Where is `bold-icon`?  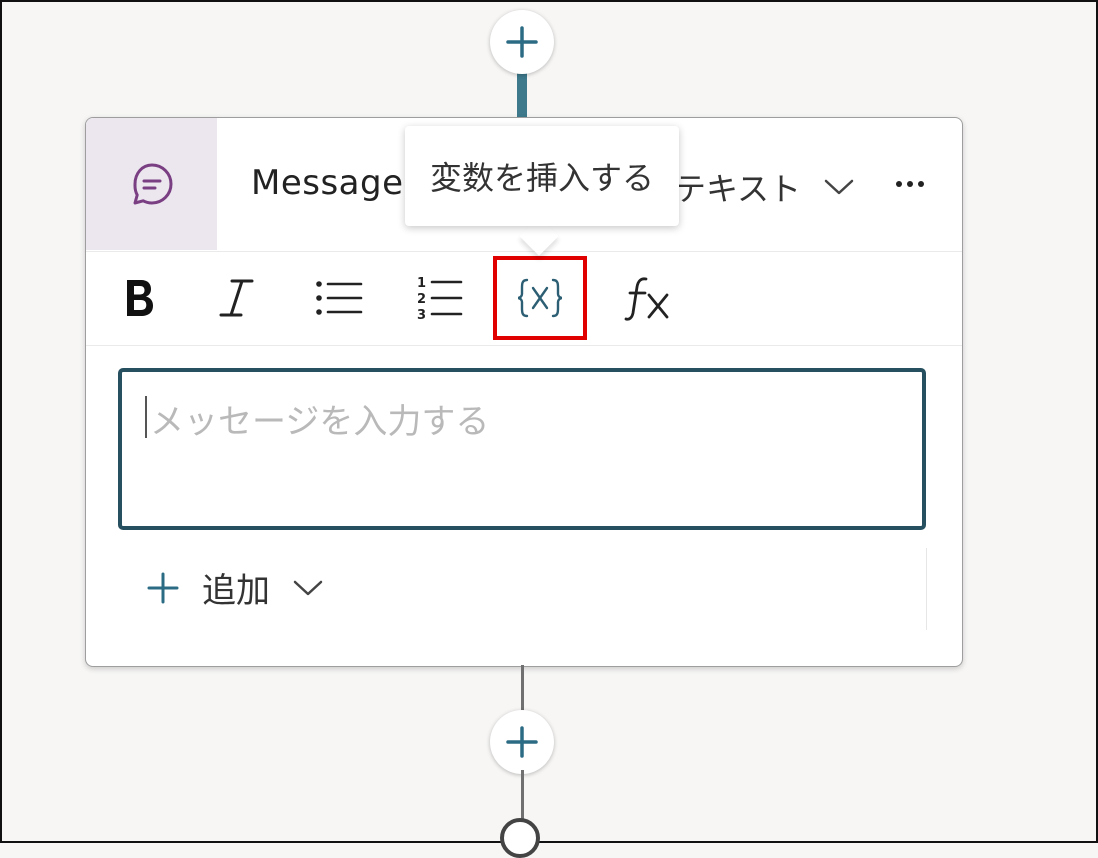 bold-icon is located at coordinates (140, 298).